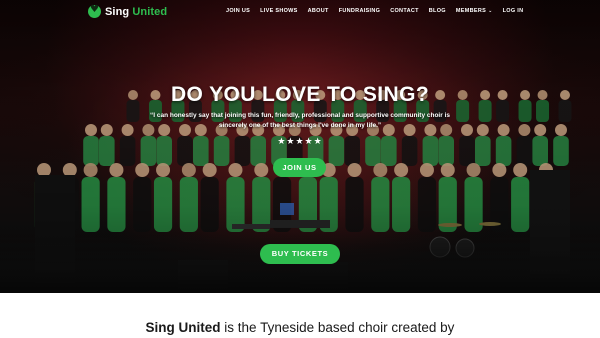 The width and height of the screenshot is (600, 338). Describe the element at coordinates (404, 11) in the screenshot. I see `nav-item-contact: CONTACT` at that location.